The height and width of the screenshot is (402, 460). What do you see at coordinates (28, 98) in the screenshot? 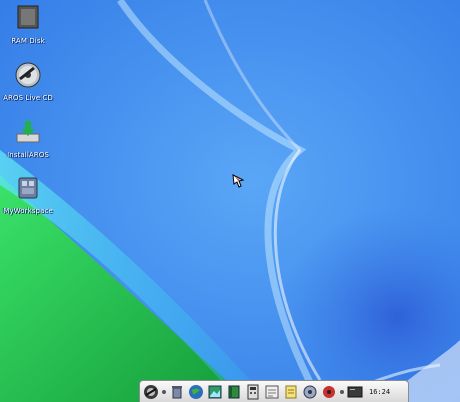
I see `desktop-icon-label: AROS Live CD` at bounding box center [28, 98].